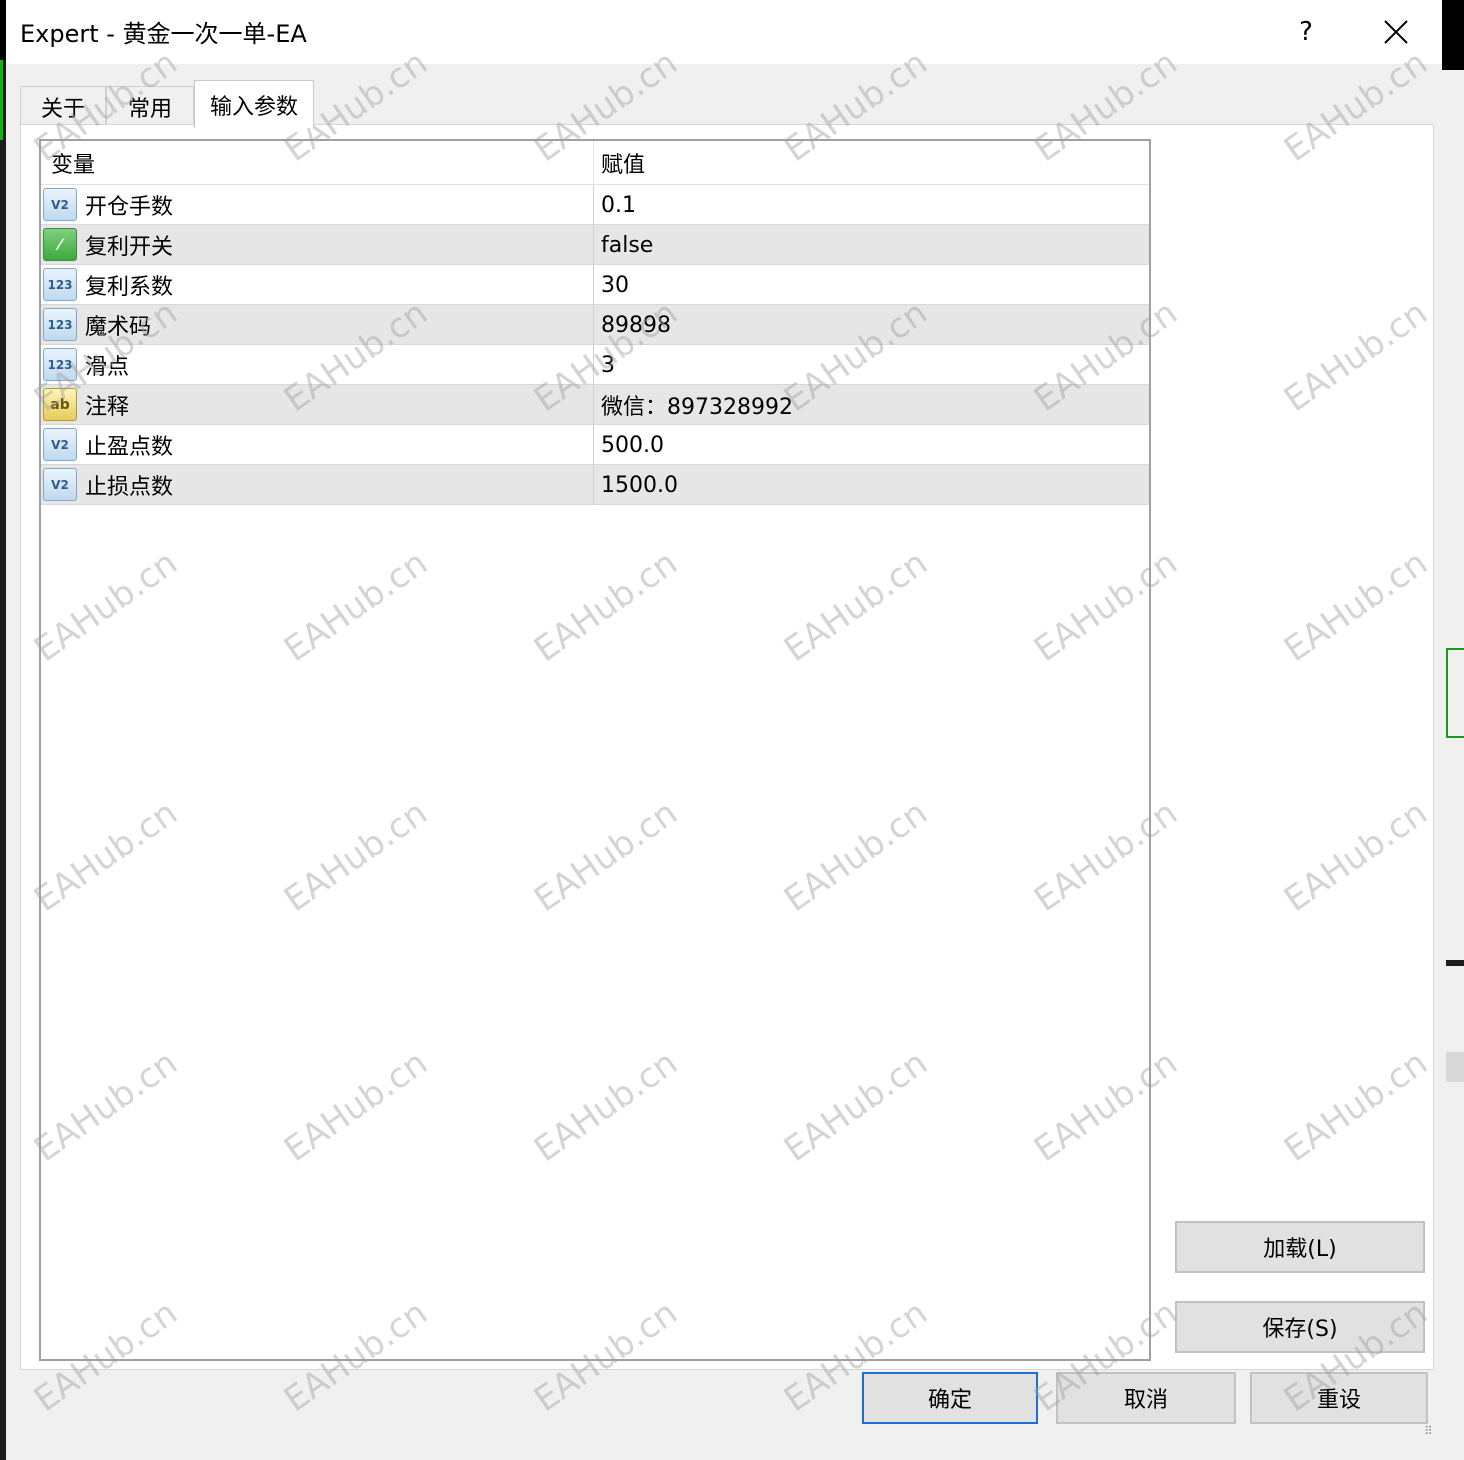 This screenshot has width=1464, height=1460. What do you see at coordinates (254, 104) in the screenshot?
I see `tab-inputs: 输入参数` at bounding box center [254, 104].